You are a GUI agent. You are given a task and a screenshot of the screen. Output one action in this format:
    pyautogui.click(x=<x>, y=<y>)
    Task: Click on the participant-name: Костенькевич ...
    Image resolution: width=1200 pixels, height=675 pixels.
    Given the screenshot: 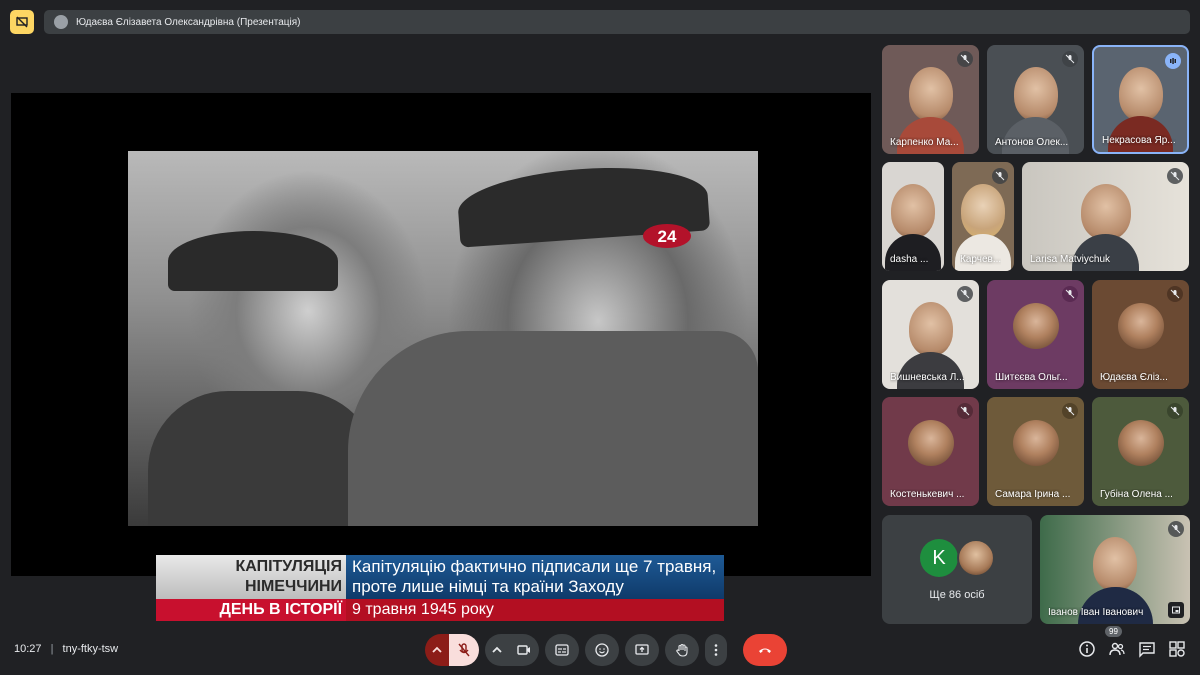 What is the action you would take?
    pyautogui.click(x=927, y=494)
    